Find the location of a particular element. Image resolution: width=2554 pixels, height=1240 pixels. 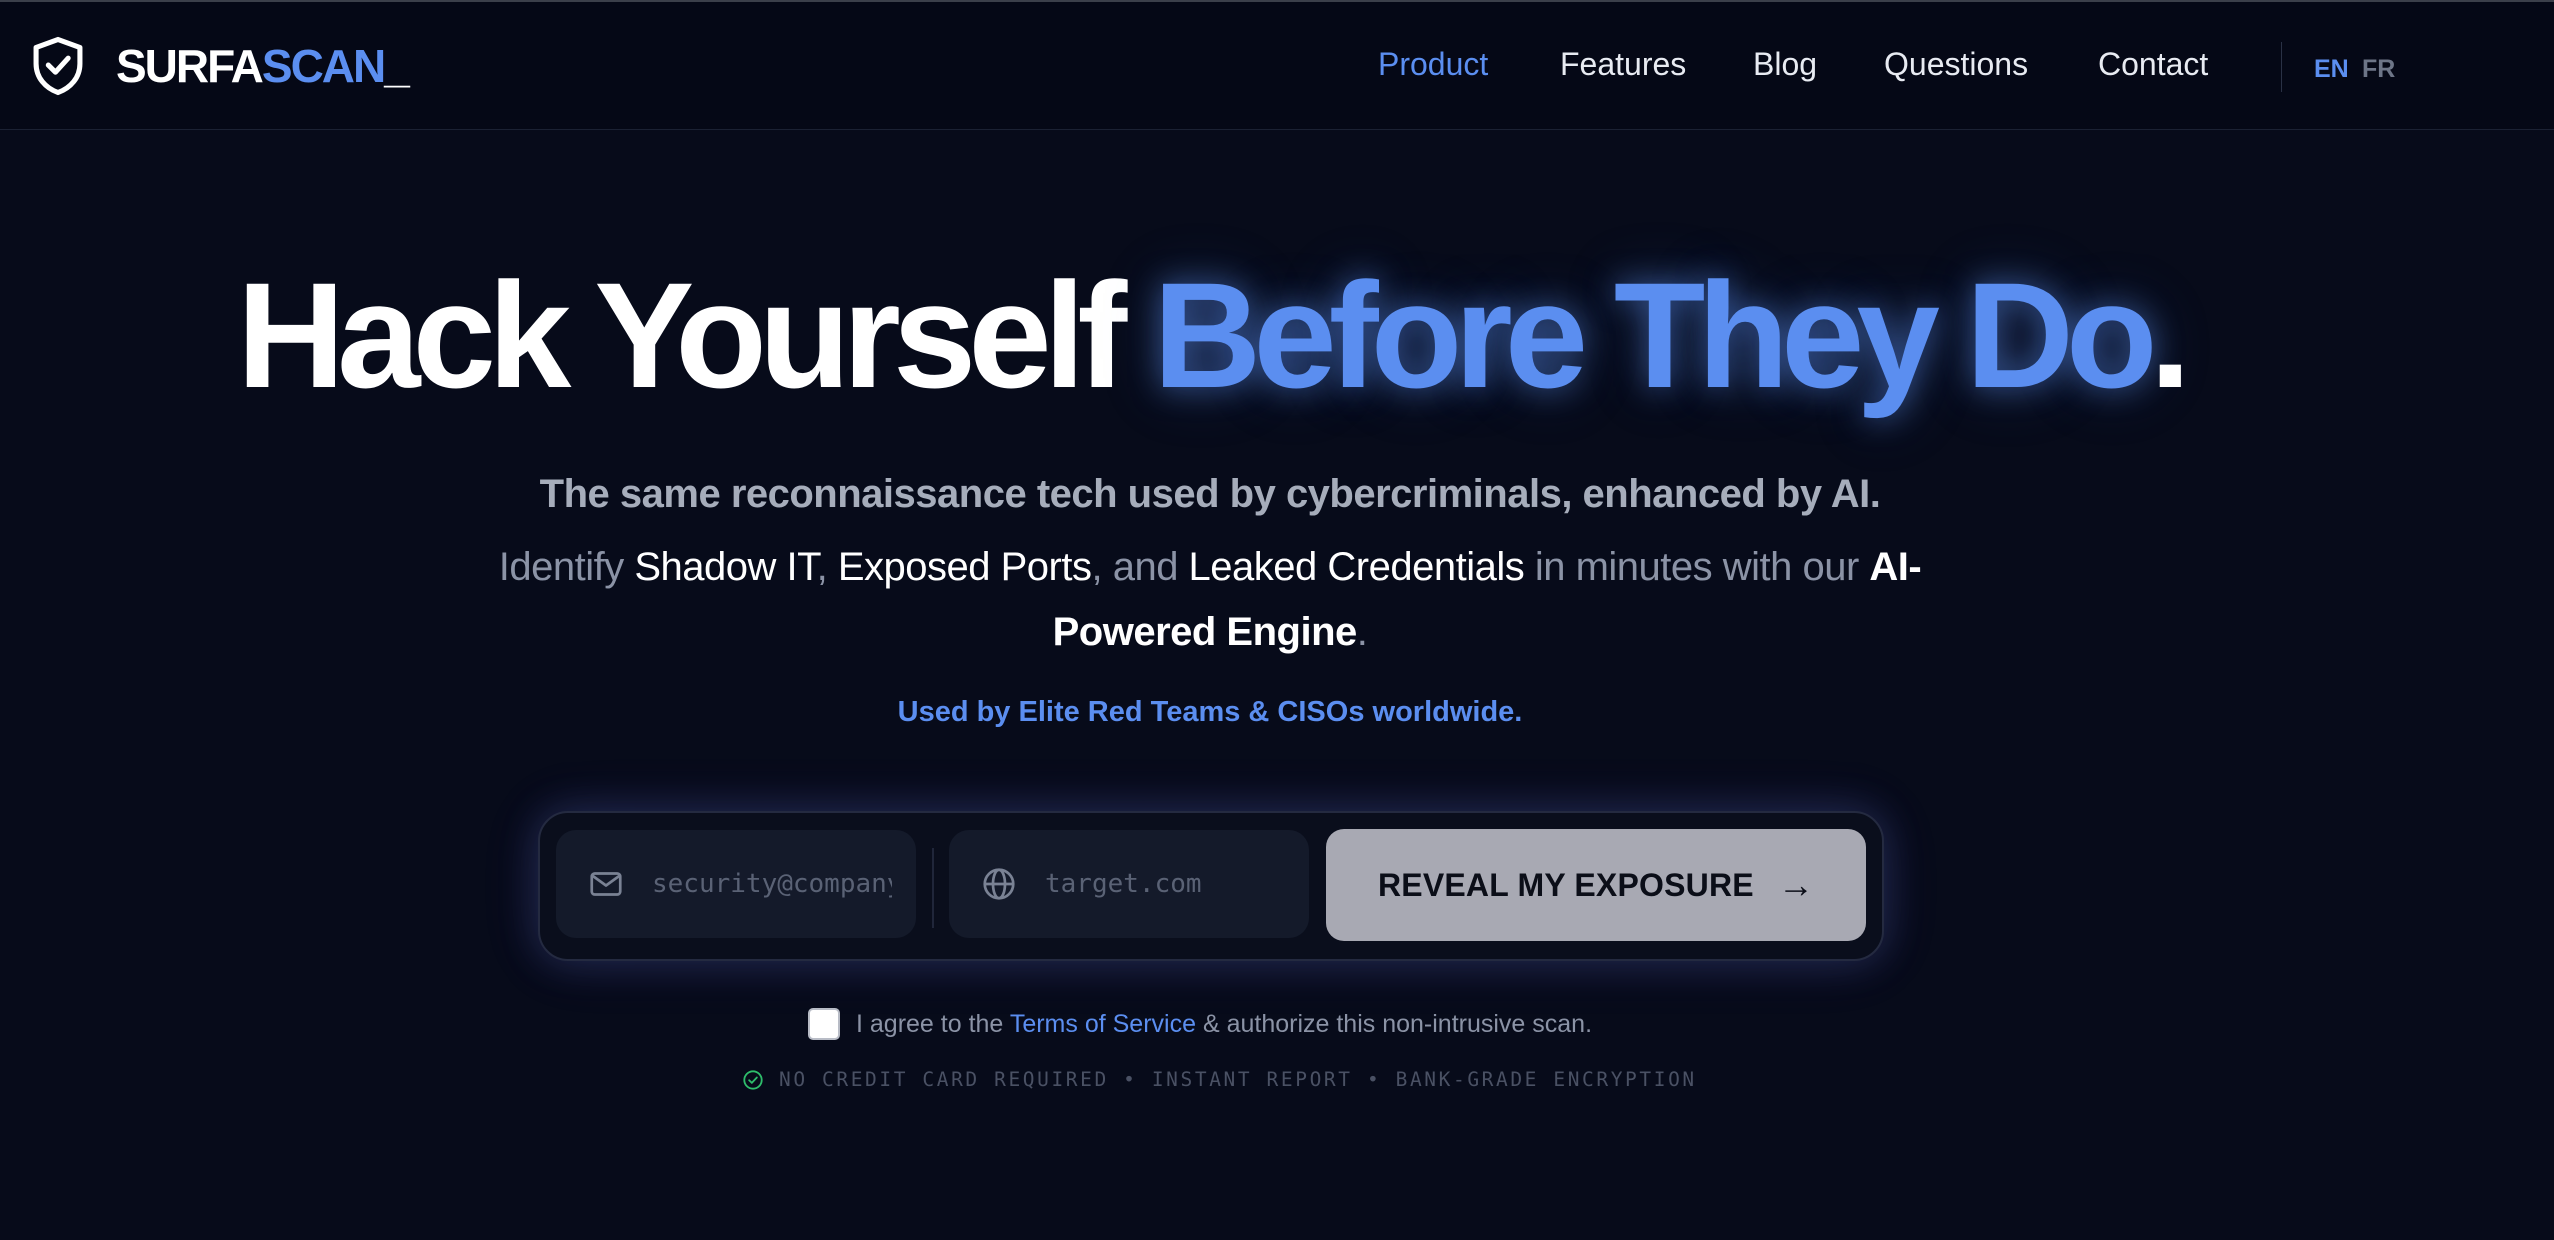

lang-fr-button: FR is located at coordinates (2378, 69).